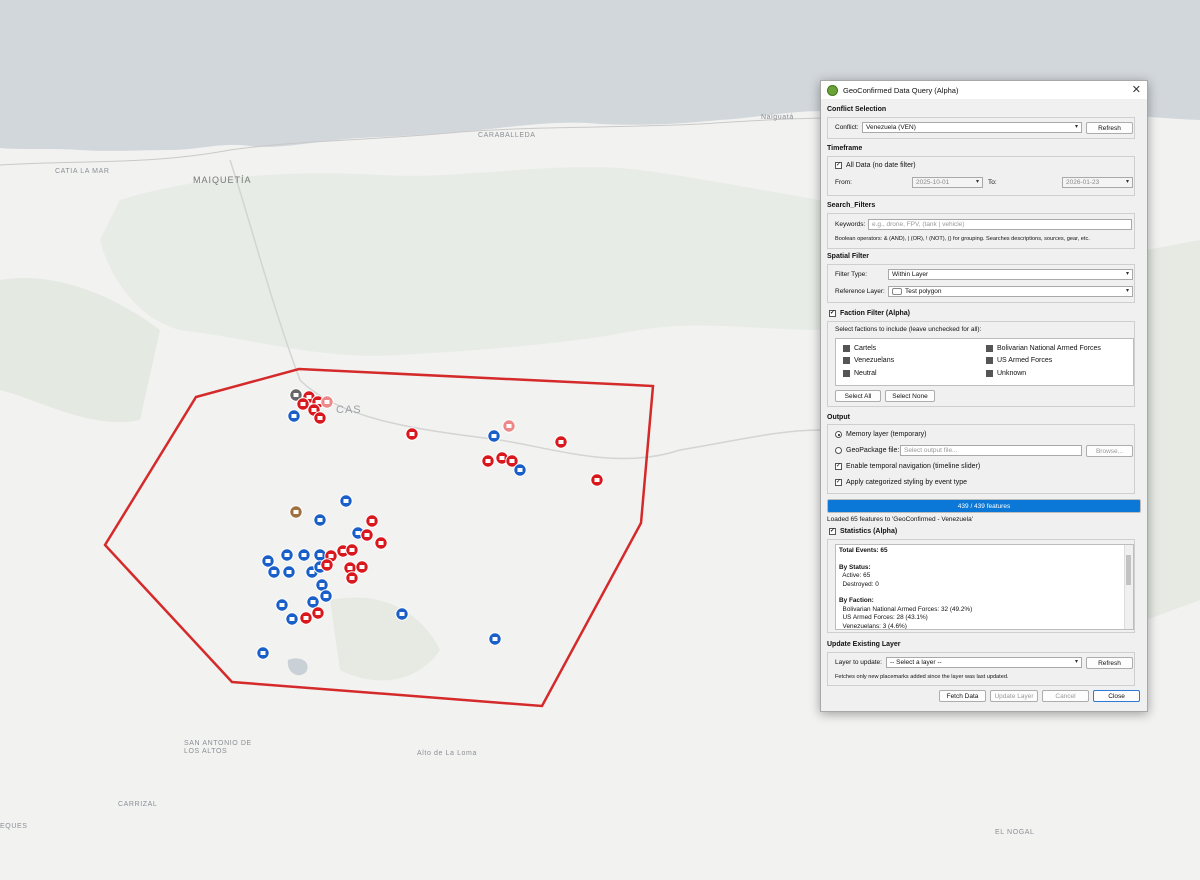 This screenshot has height=880, width=1200. I want to click on update-refresh-button: Refresh, so click(1109, 663).